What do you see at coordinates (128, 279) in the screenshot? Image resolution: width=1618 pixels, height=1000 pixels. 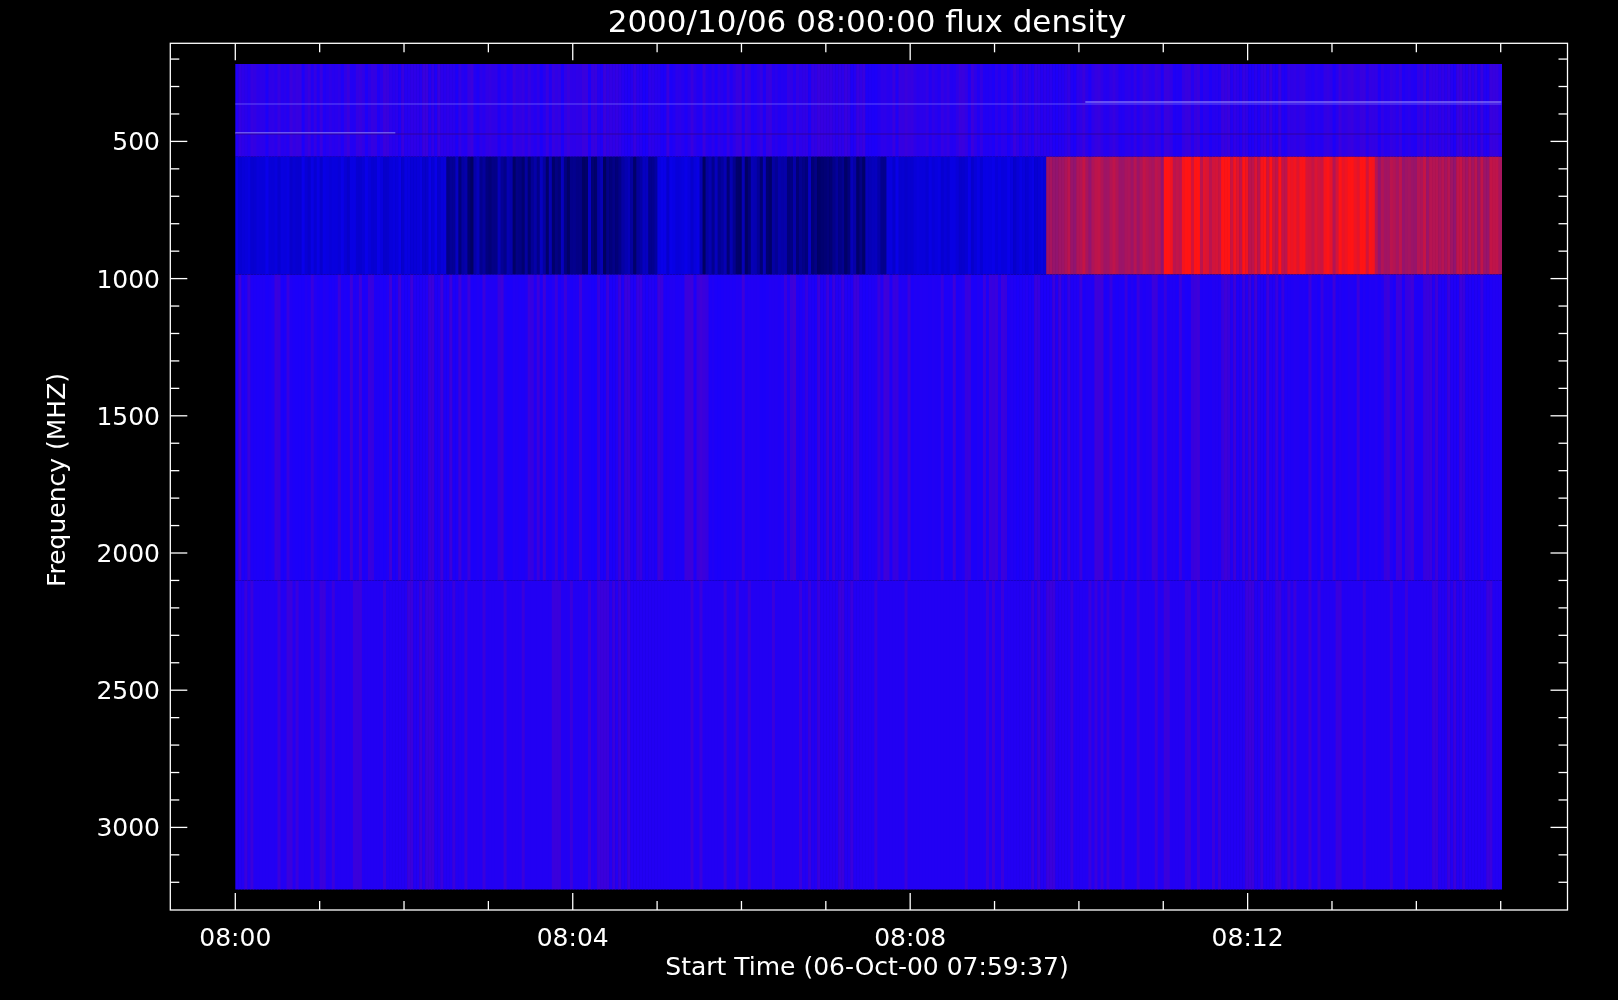 I see `y-tick-label: 1000` at bounding box center [128, 279].